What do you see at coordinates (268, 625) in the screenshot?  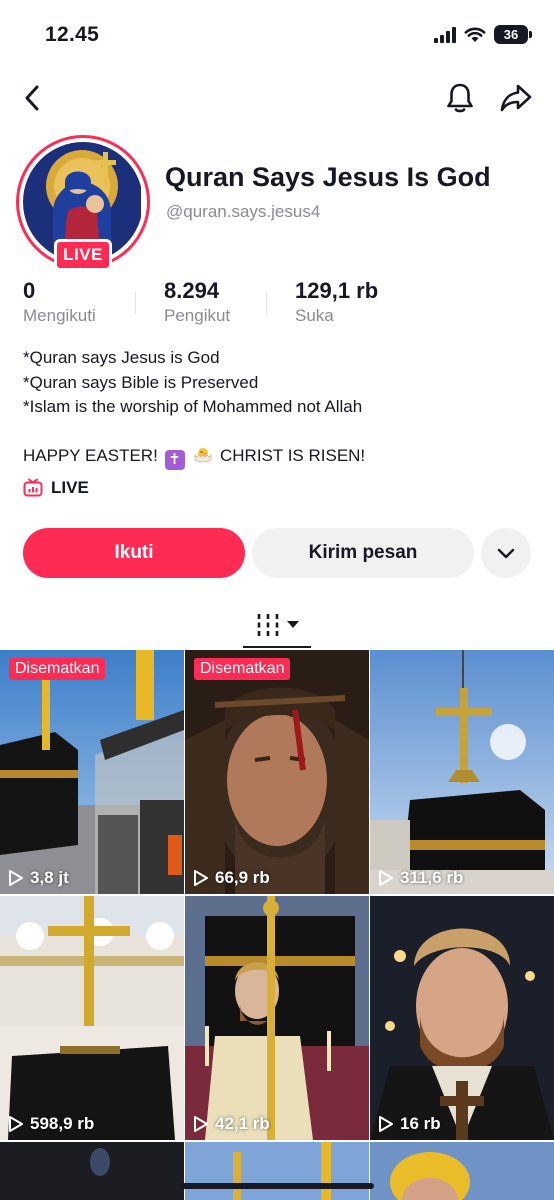 I see `video-grid-icon` at bounding box center [268, 625].